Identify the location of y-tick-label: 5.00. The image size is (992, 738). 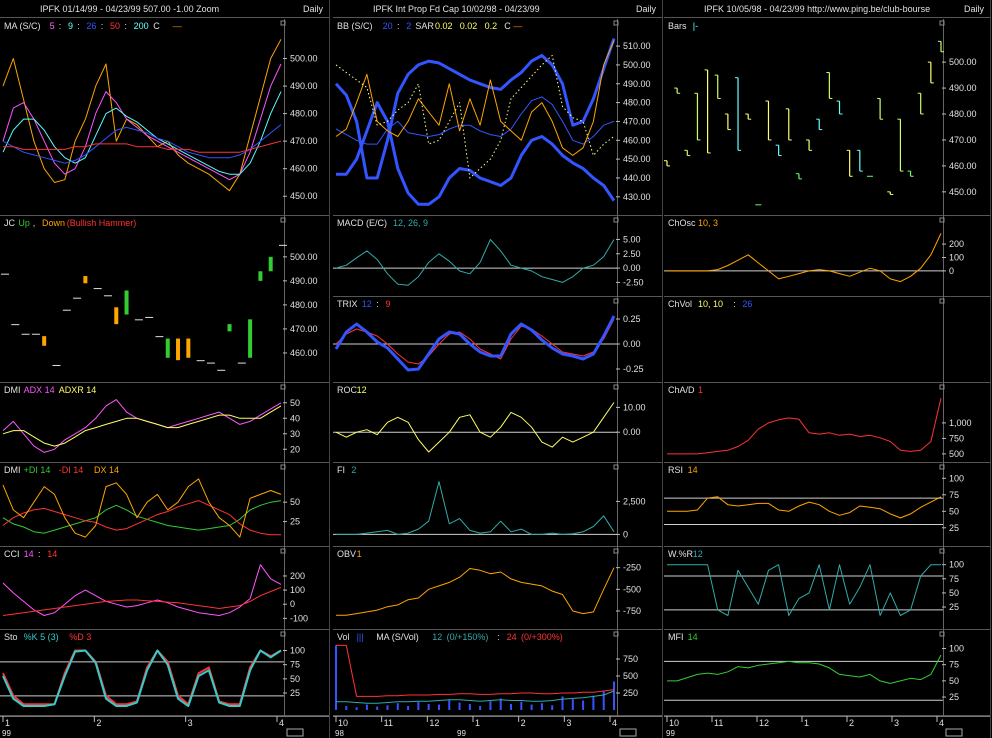
(632, 239).